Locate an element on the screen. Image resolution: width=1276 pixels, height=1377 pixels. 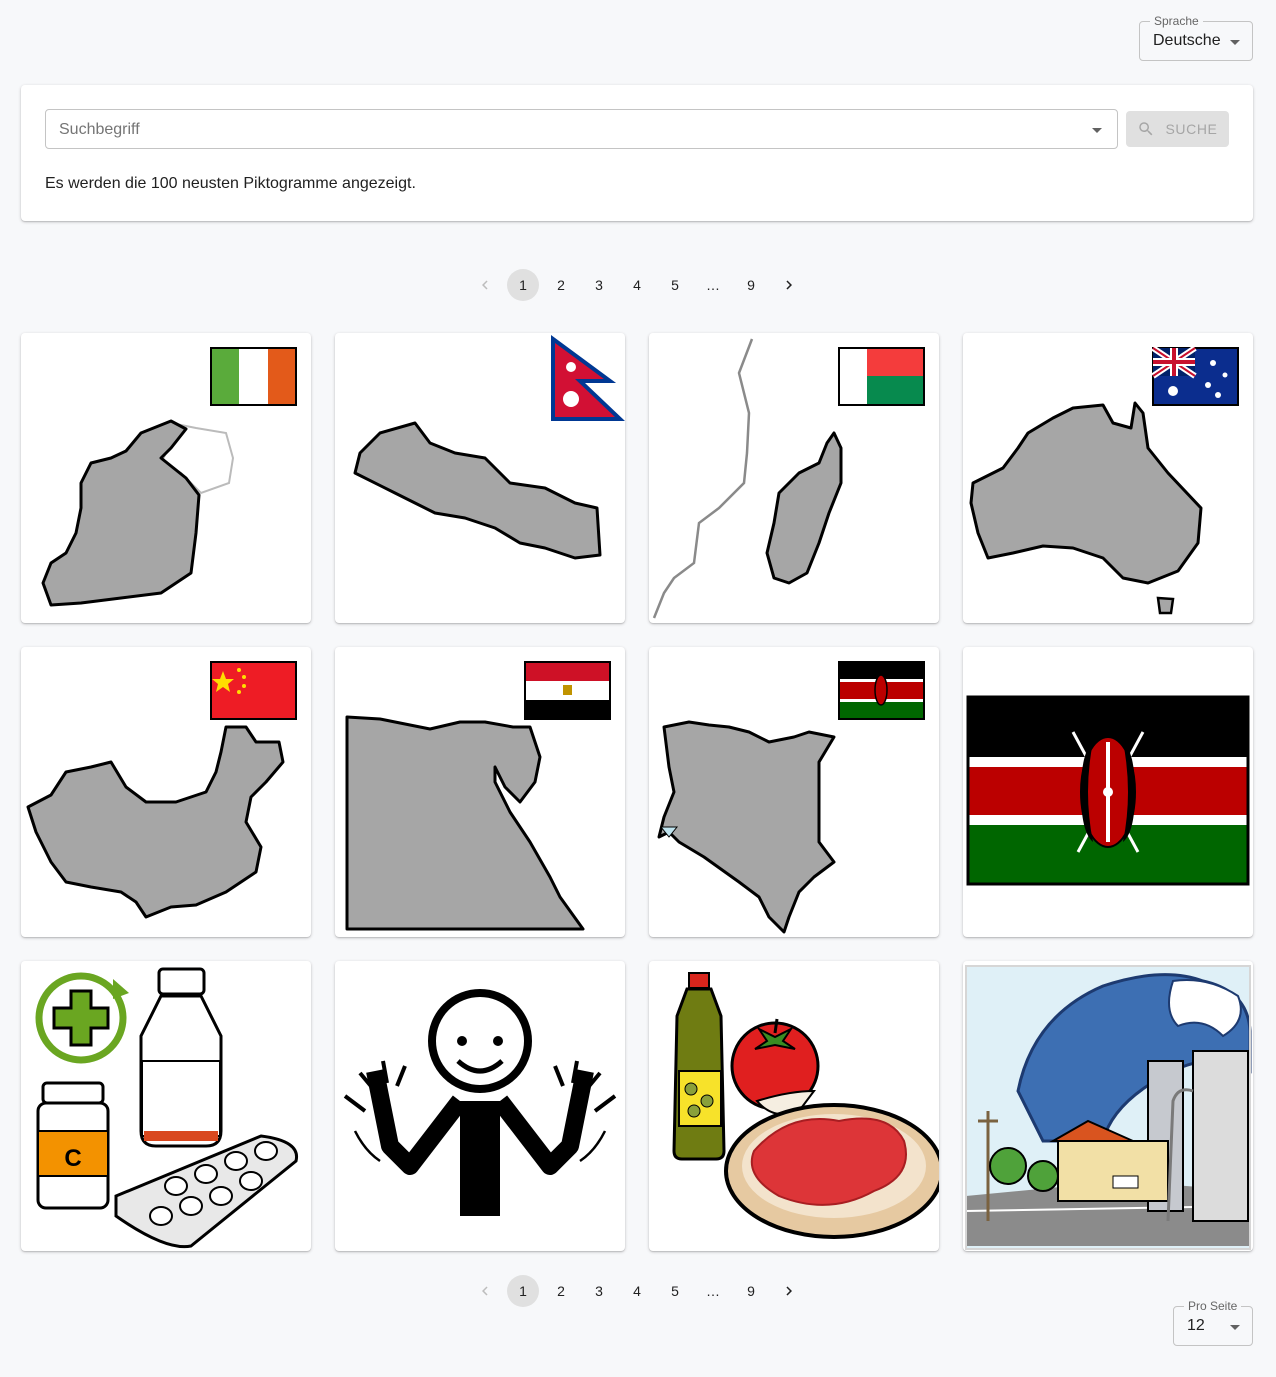
china-map-icon is located at coordinates (161, 790).